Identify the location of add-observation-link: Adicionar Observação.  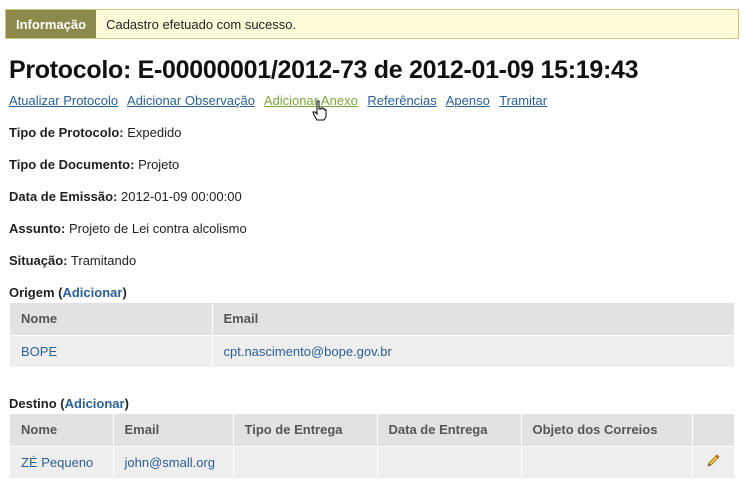
(191, 100).